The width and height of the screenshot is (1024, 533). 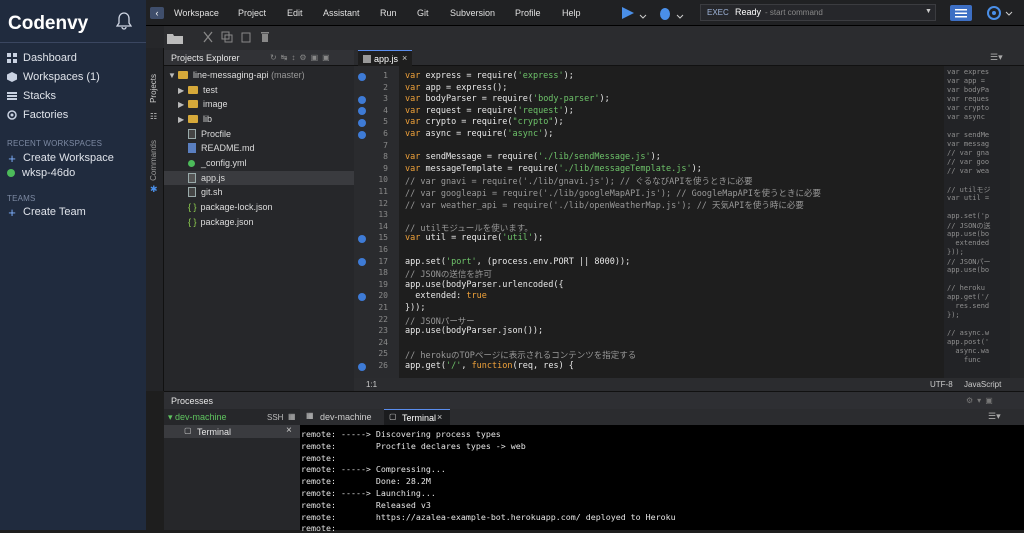 I want to click on tree-item-package-lock: { } package-lock.json, so click(x=259, y=207).